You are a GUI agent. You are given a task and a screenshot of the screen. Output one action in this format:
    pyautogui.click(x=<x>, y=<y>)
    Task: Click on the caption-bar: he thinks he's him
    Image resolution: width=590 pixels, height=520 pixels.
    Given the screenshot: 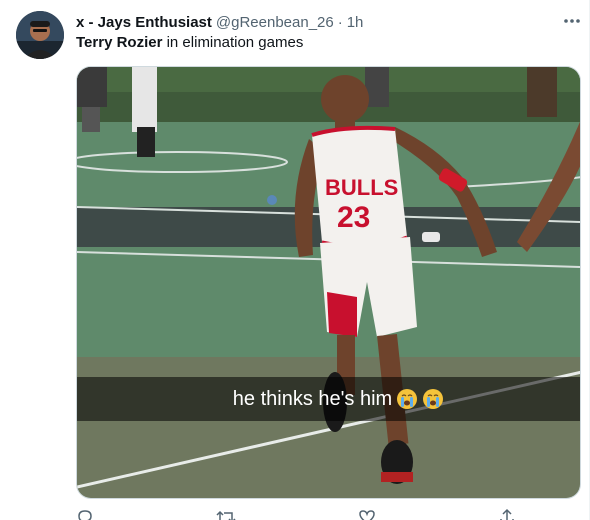 What is the action you would take?
    pyautogui.click(x=328, y=399)
    